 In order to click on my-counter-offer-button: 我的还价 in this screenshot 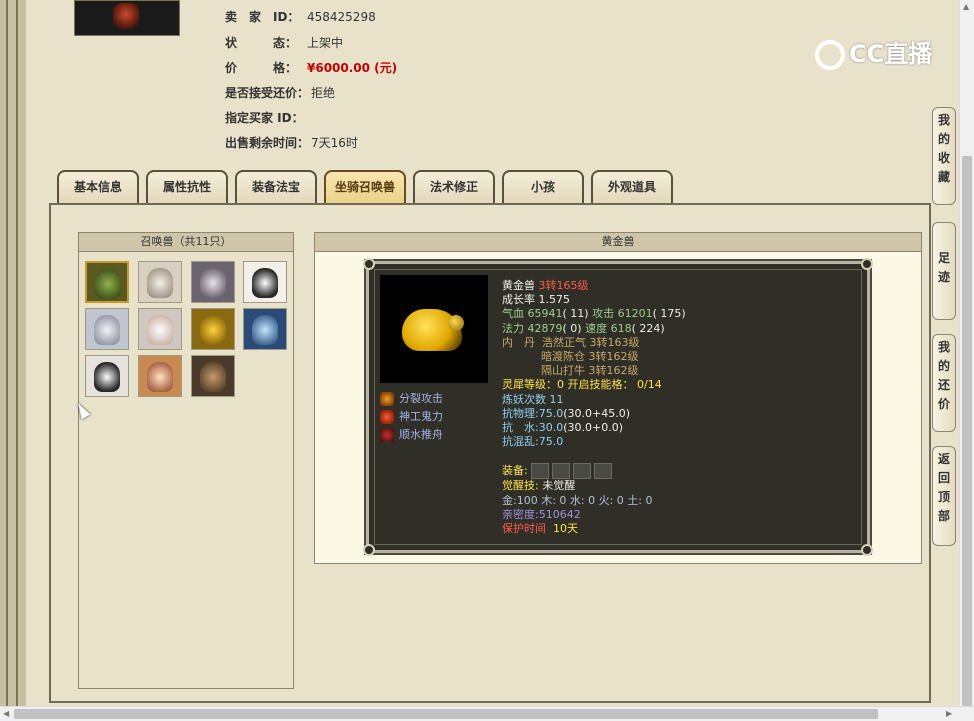, I will do `click(944, 383)`.